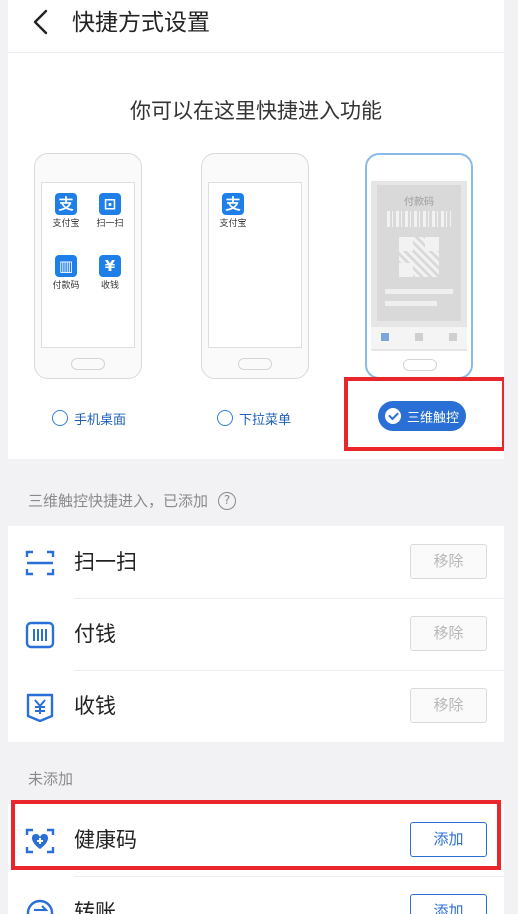 This screenshot has height=914, width=518. What do you see at coordinates (256, 26) in the screenshot?
I see `top-bar: 快捷方式设置` at bounding box center [256, 26].